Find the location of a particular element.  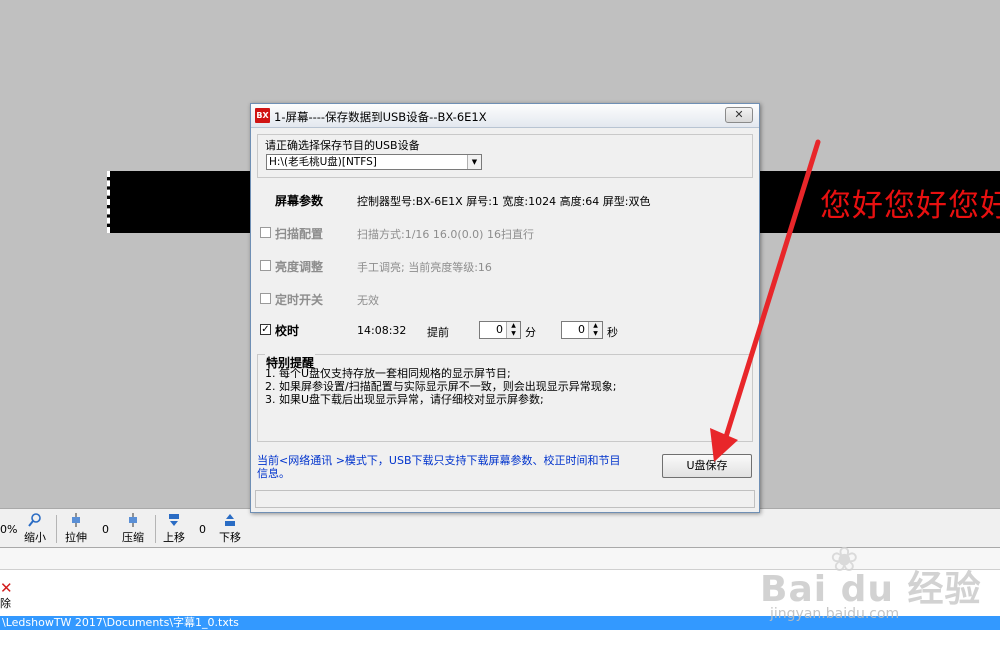

stretch-label: 拉伸 is located at coordinates (76, 537).